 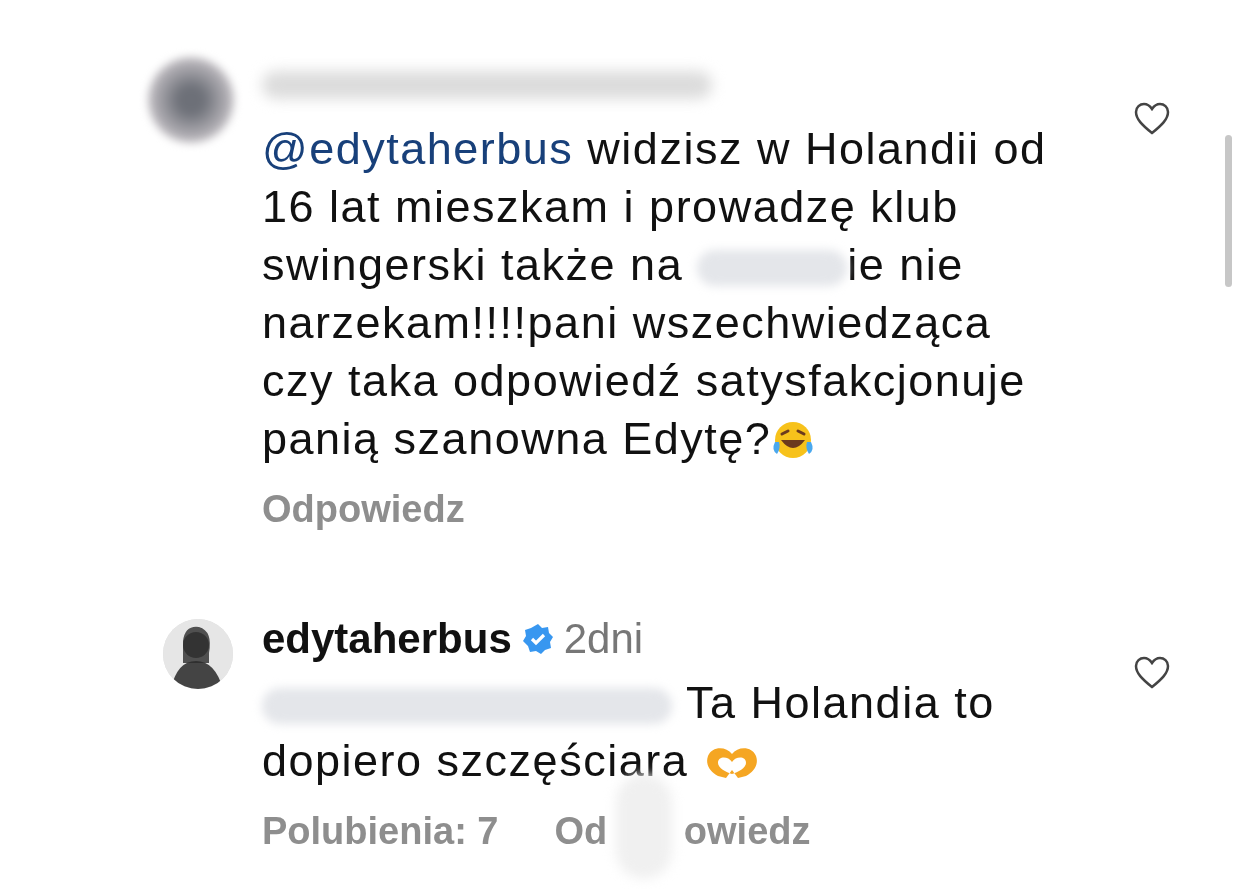 What do you see at coordinates (629, 732) in the screenshot?
I see `comment-text: Ta Holandia to dopiero szczęściara` at bounding box center [629, 732].